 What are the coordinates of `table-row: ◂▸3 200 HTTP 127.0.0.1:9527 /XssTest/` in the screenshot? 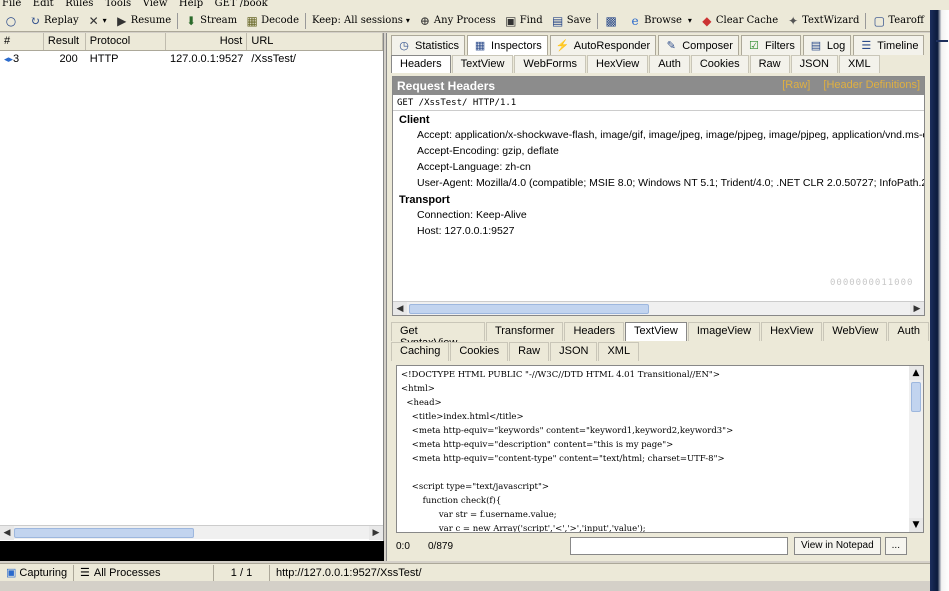 It's located at (191, 59).